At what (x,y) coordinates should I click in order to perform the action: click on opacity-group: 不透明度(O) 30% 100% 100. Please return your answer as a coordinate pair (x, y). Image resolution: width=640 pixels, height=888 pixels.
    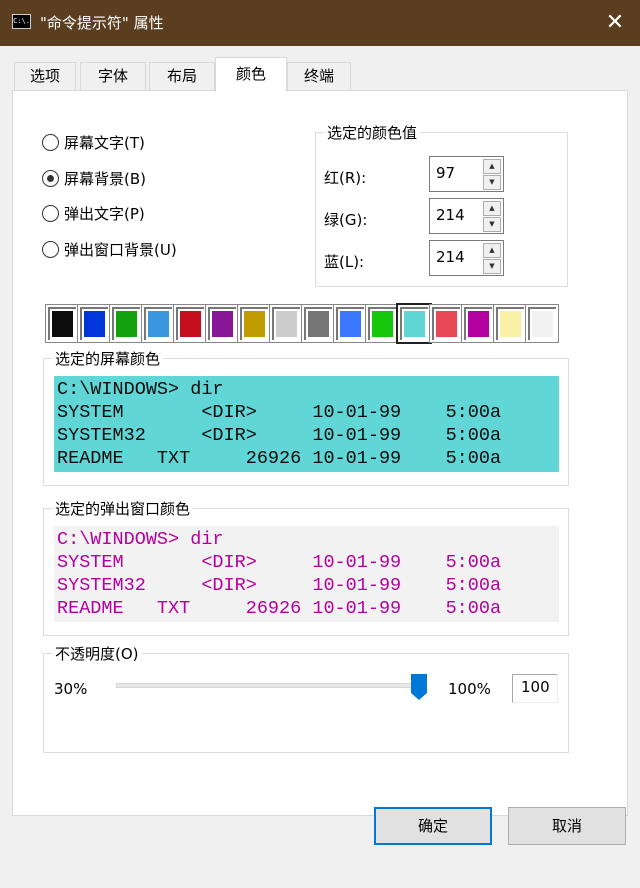
    Looking at the image, I should click on (306, 698).